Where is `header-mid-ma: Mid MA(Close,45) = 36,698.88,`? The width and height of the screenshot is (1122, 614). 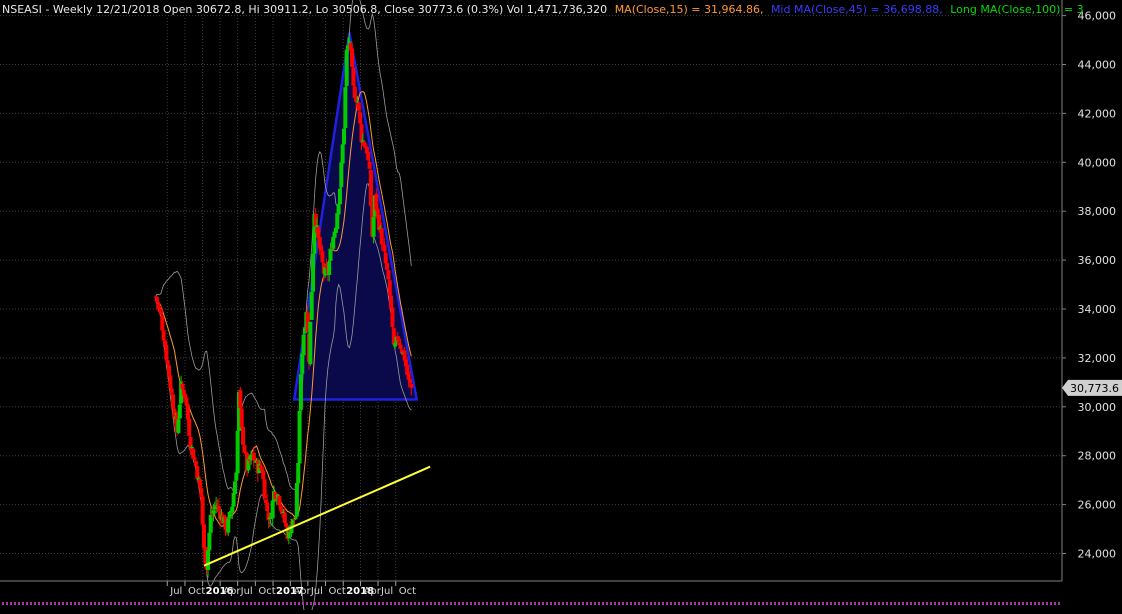
header-mid-ma: Mid MA(Close,45) = 36,698.88, is located at coordinates (857, 9).